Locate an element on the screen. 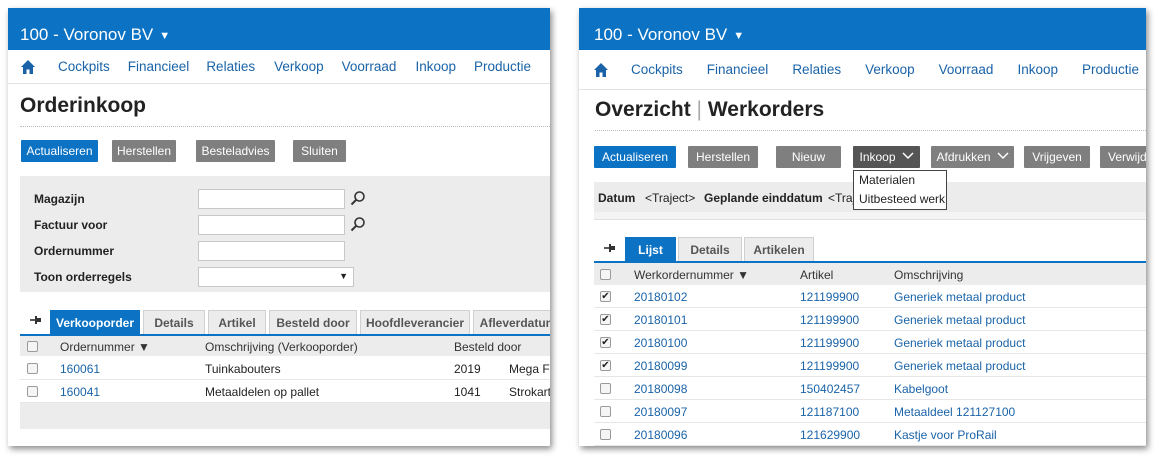 This screenshot has width=1163, height=459. werkordernummer-link: 20180099 is located at coordinates (660, 366).